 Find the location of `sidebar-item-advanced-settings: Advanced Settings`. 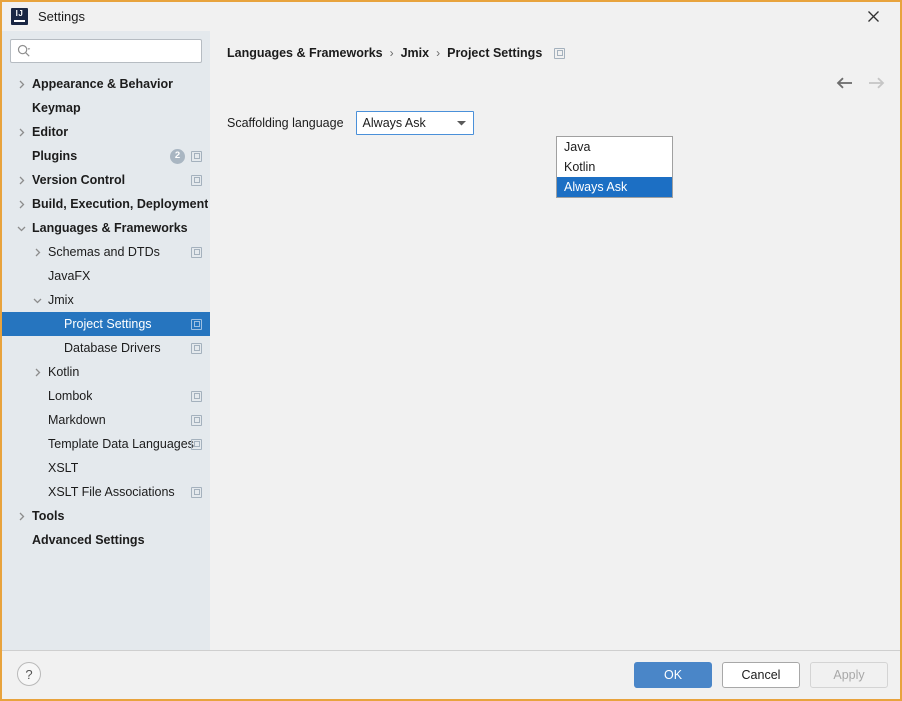

sidebar-item-advanced-settings: Advanced Settings is located at coordinates (106, 540).